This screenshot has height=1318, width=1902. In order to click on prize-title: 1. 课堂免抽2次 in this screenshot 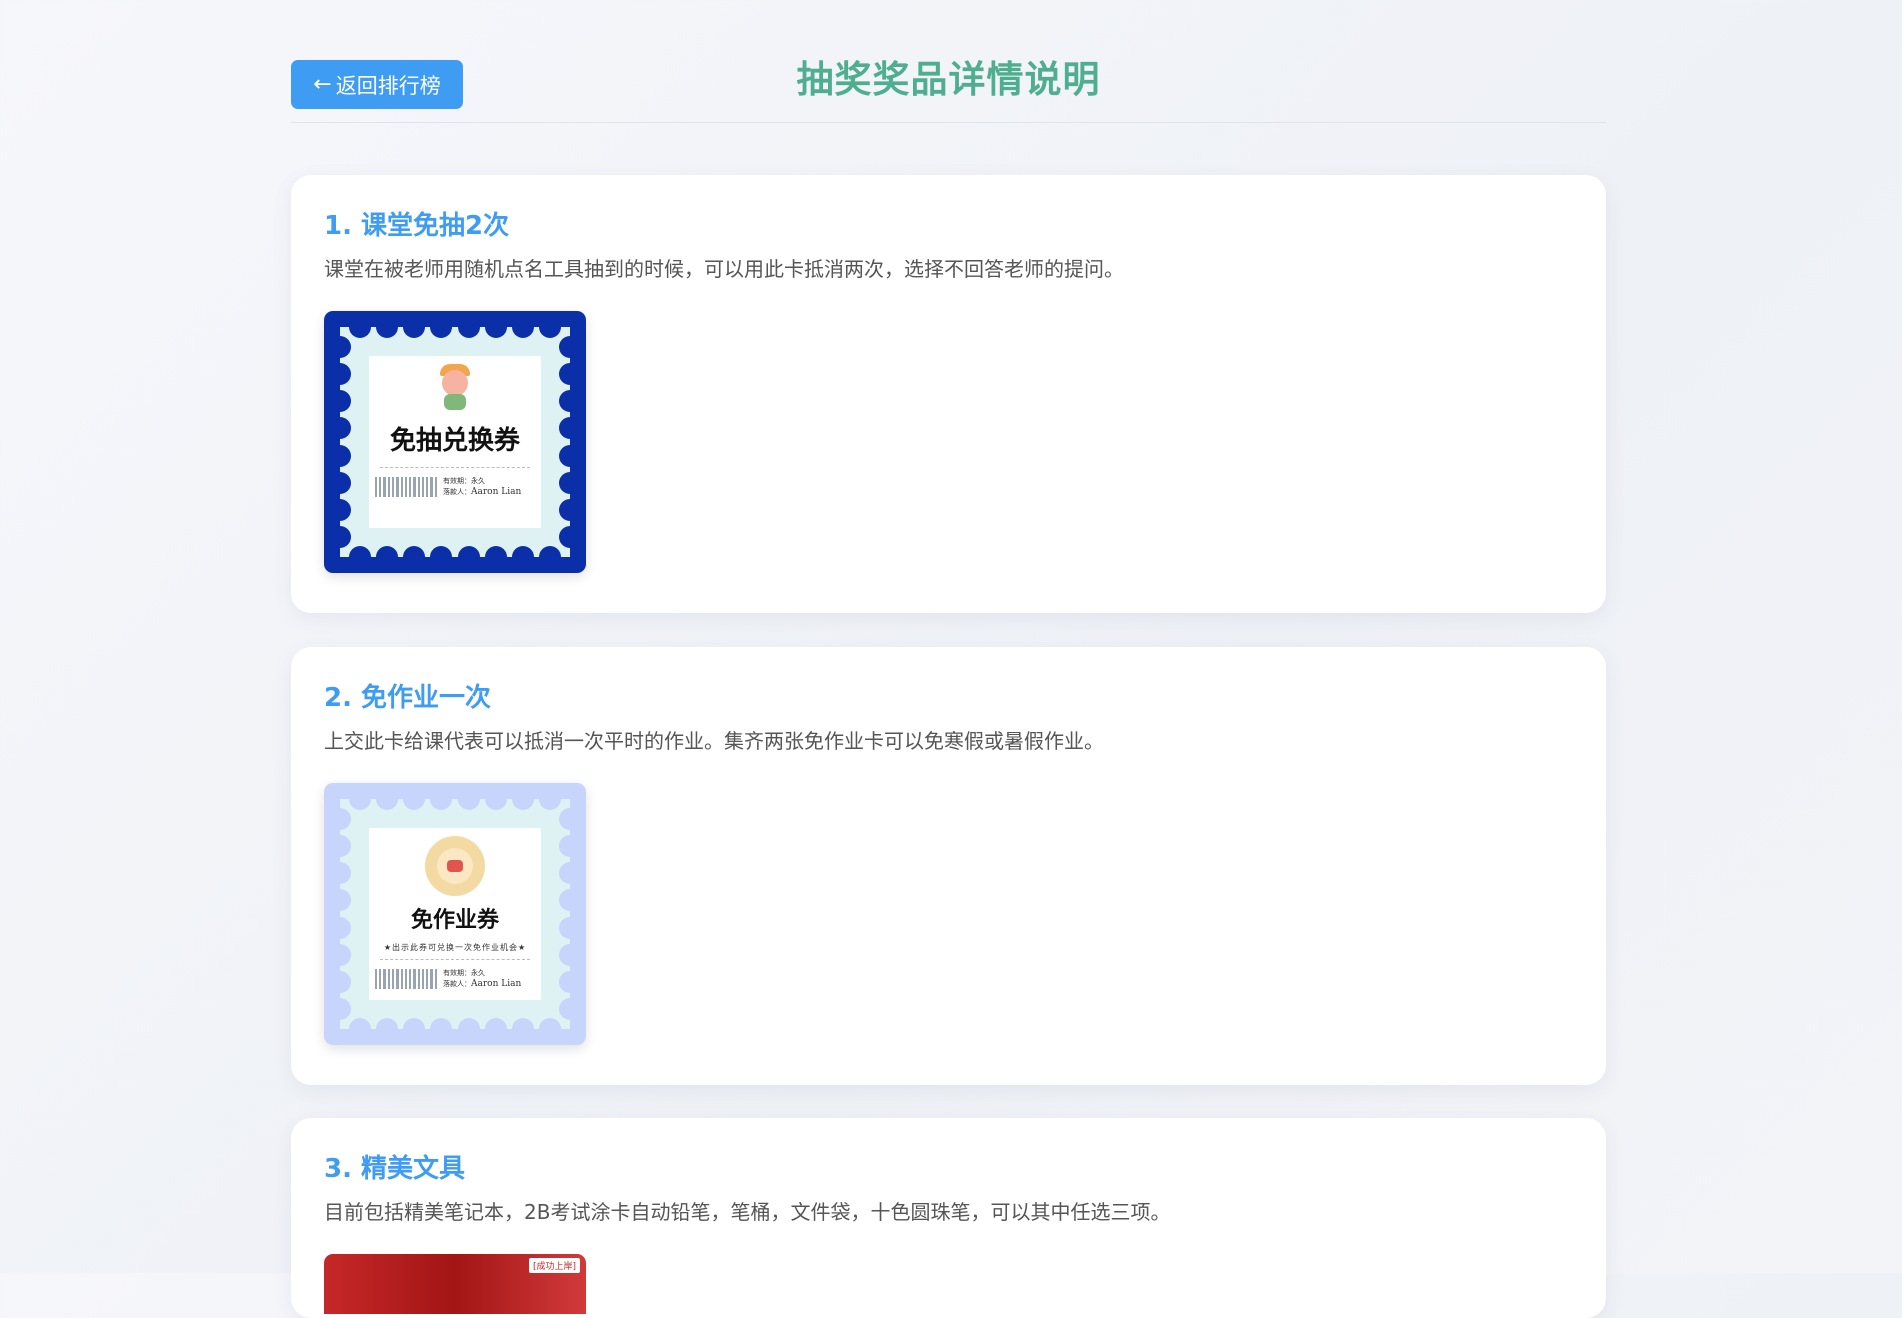, I will do `click(417, 226)`.